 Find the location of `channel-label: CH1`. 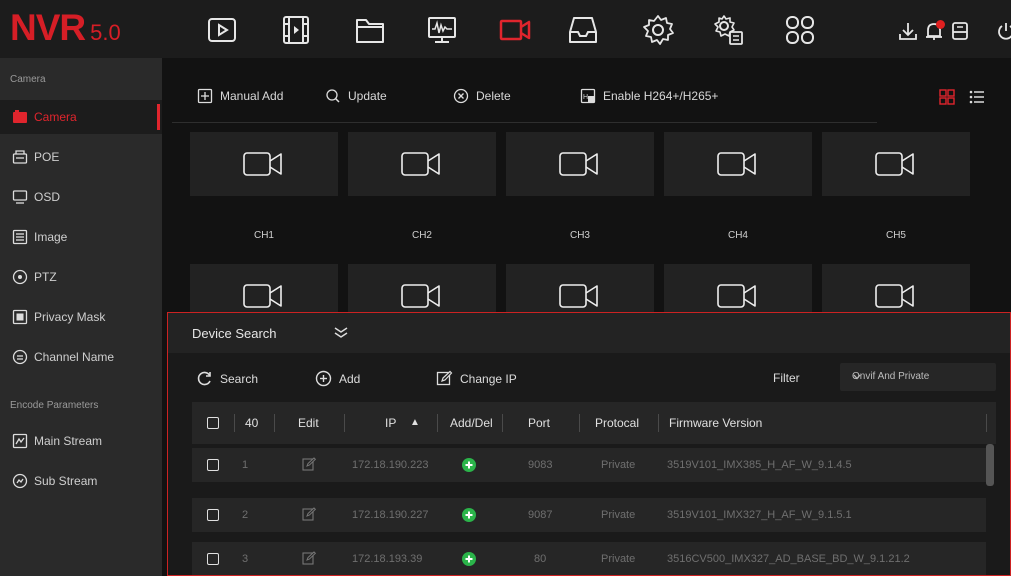

channel-label: CH1 is located at coordinates (263, 235).